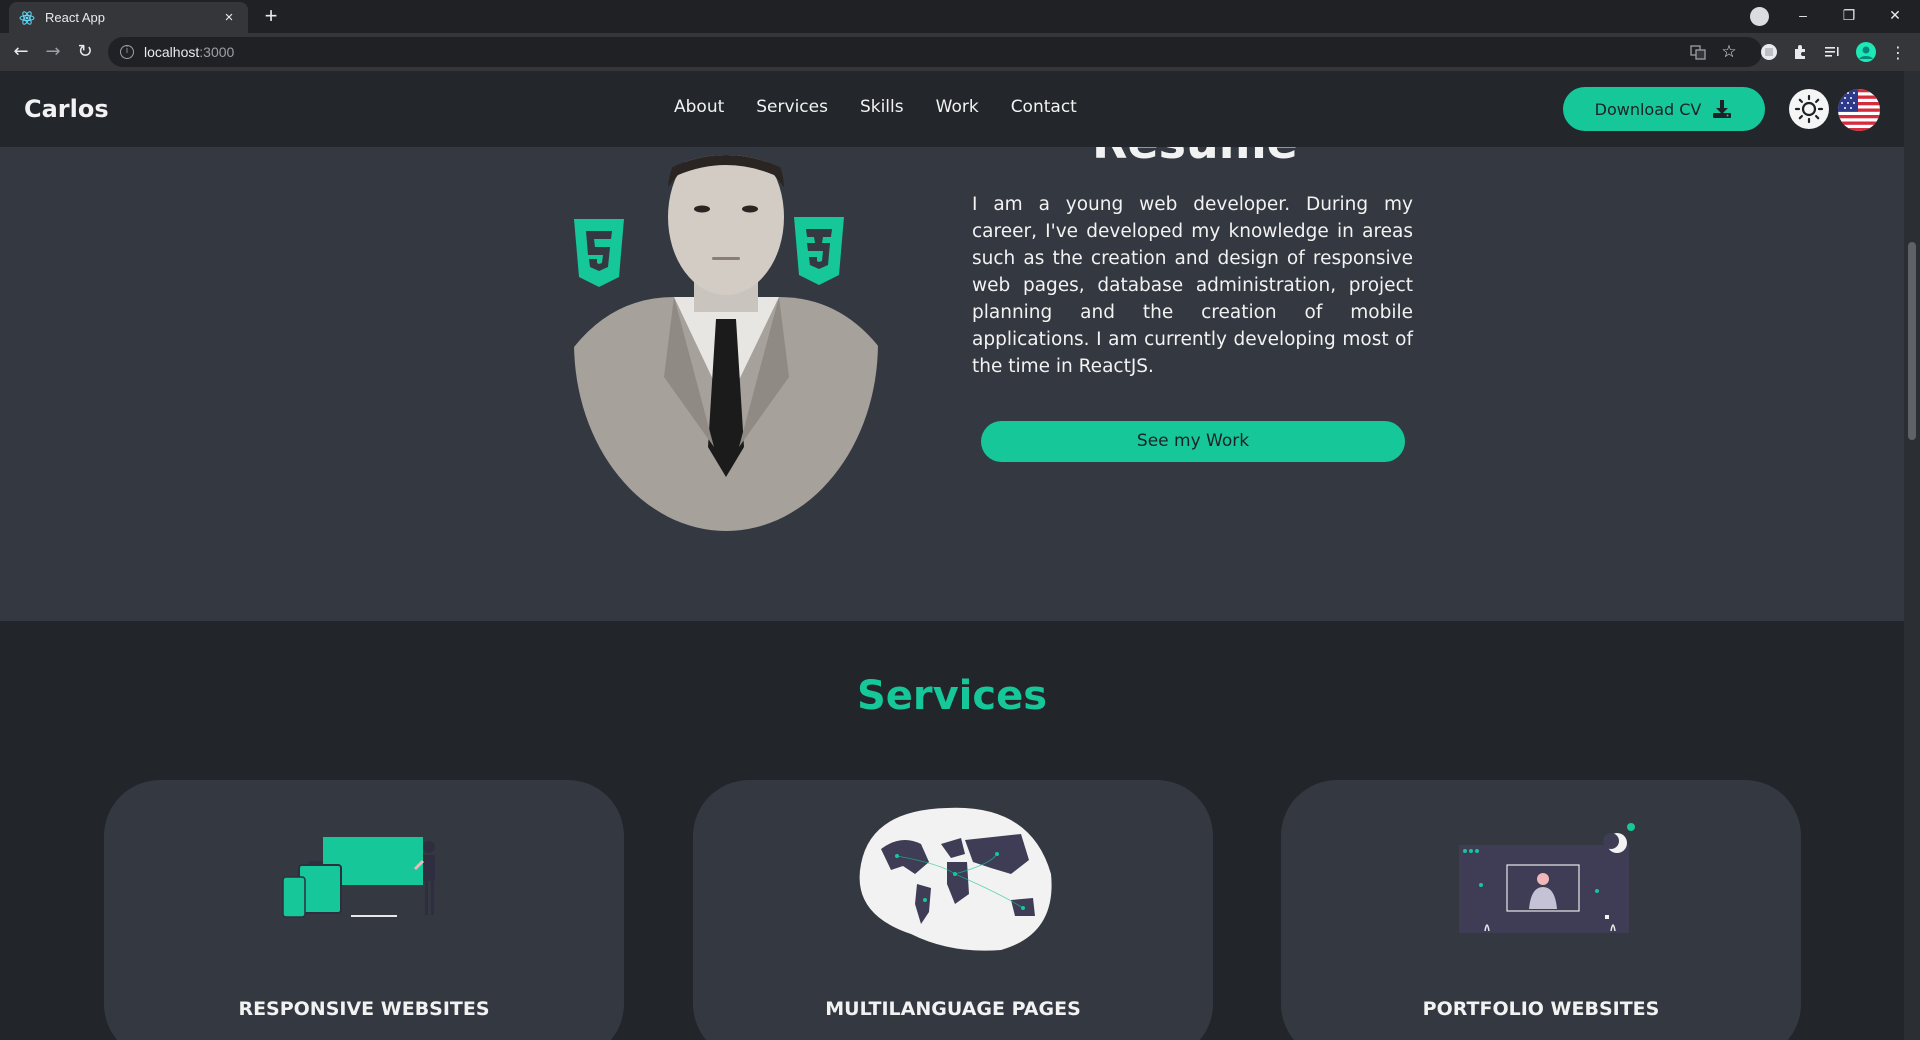 This screenshot has height=1040, width=1920. Describe the element at coordinates (271, 17) in the screenshot. I see `new-tab-button: +` at that location.